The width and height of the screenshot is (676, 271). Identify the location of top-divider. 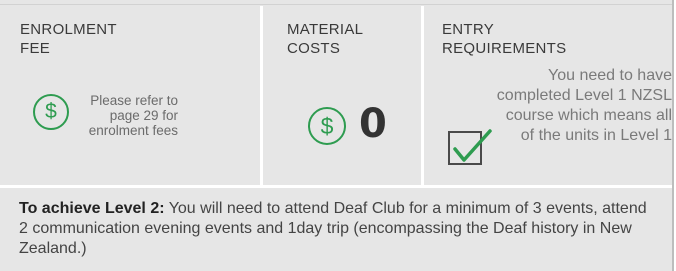
(336, 4).